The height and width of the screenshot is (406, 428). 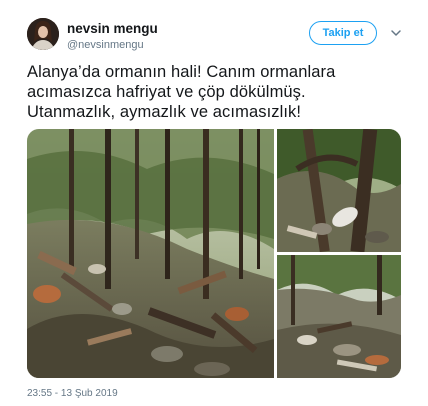 I want to click on follow-button: Takip et, so click(x=343, y=33).